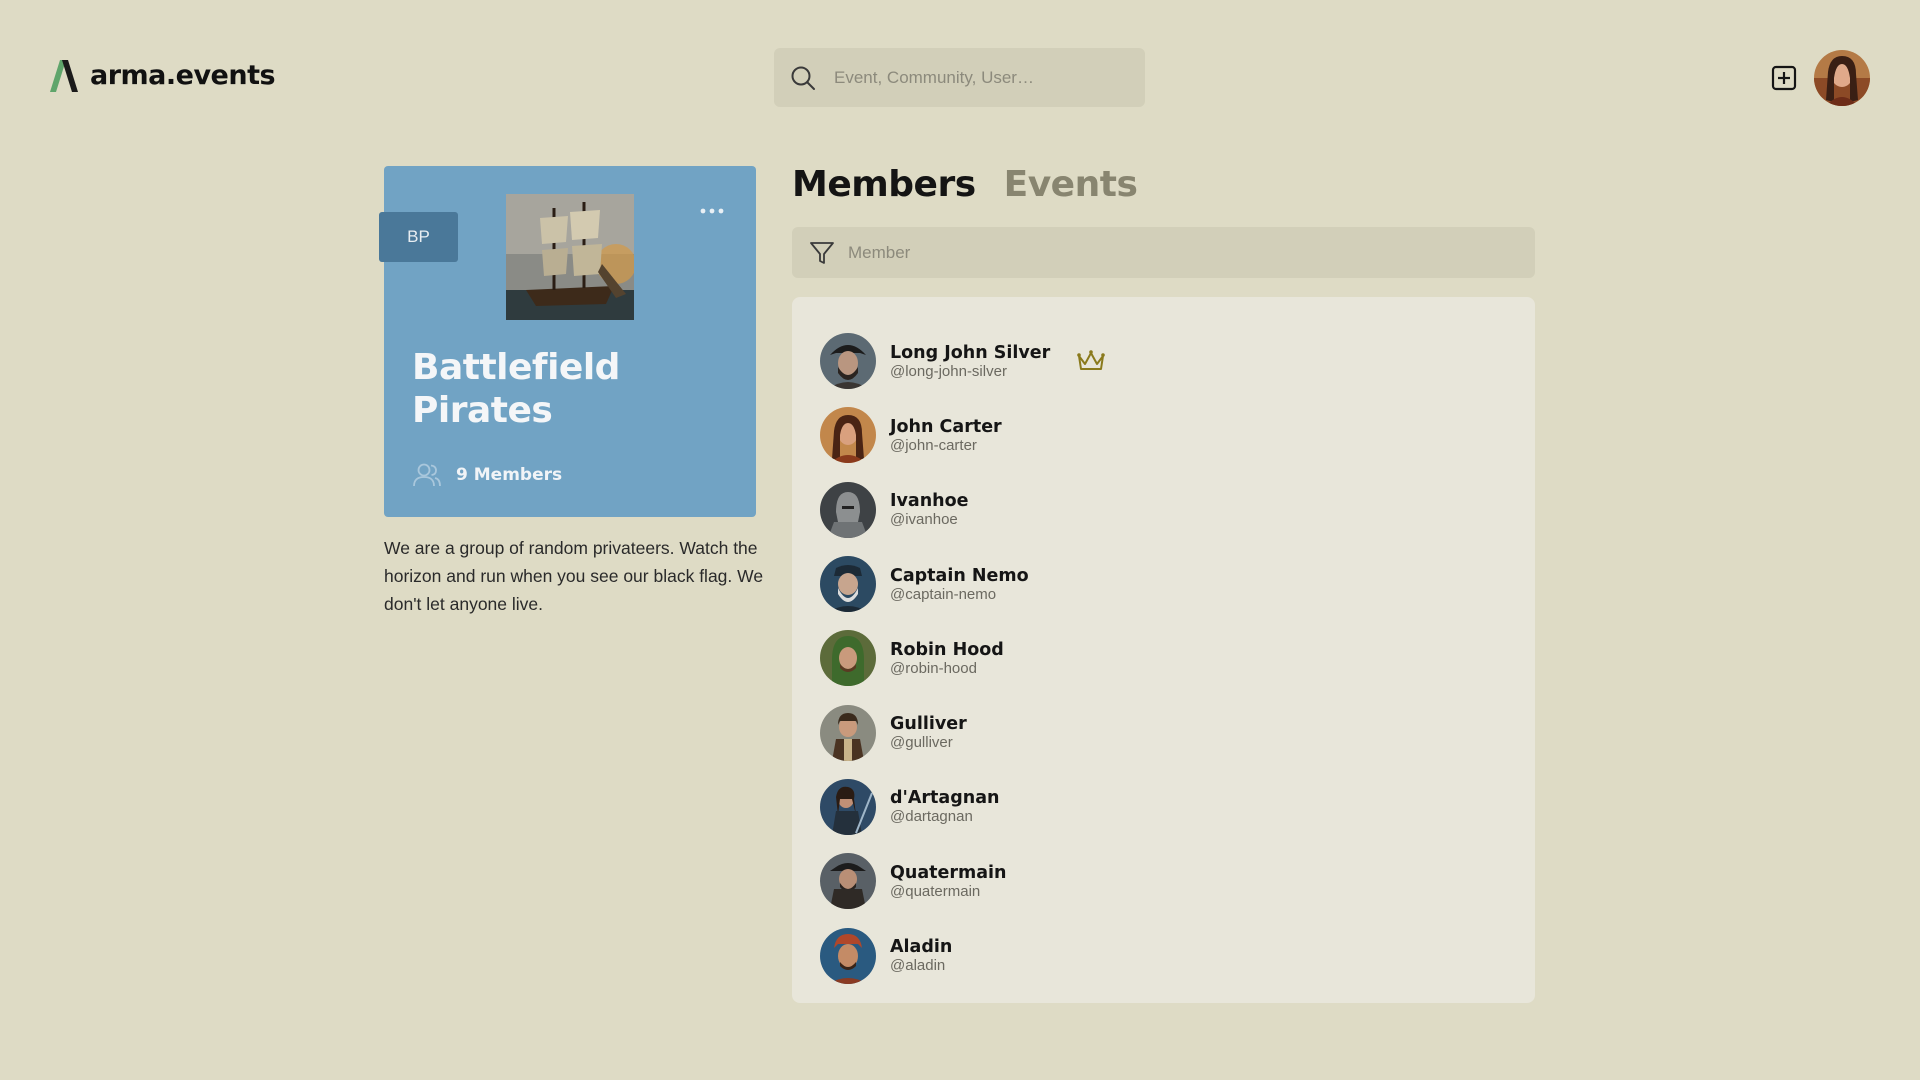 This screenshot has height=1080, width=1920. I want to click on plus-square-icon, so click(1784, 78).